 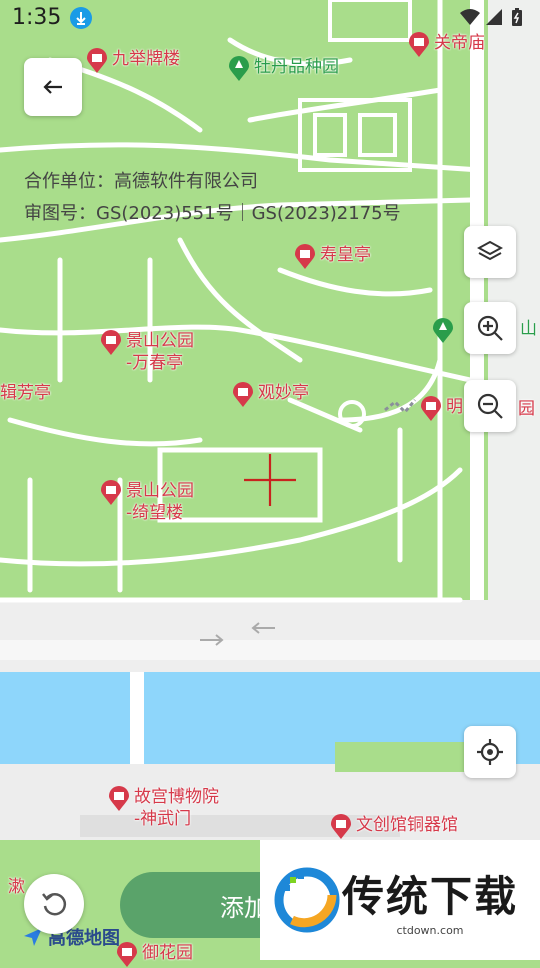 I want to click on status-time: 1:35, so click(x=37, y=17).